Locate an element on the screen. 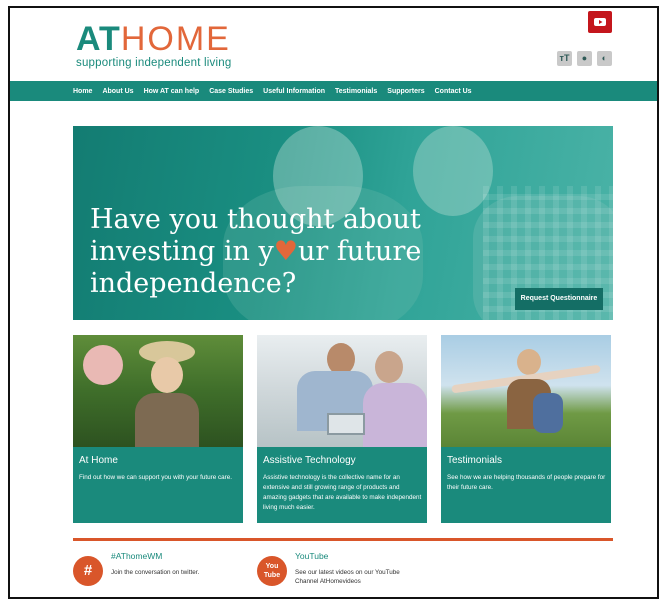 The image size is (667, 603). hashtag-icon: # is located at coordinates (88, 571).